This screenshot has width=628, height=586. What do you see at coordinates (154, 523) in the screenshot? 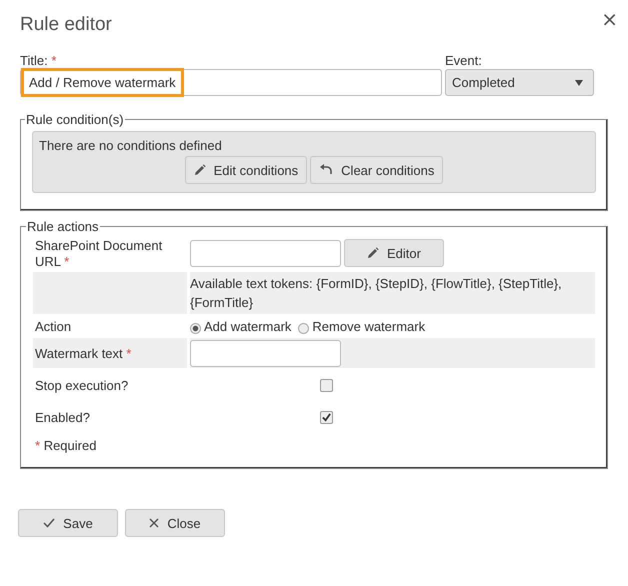
I see `close-icon` at bounding box center [154, 523].